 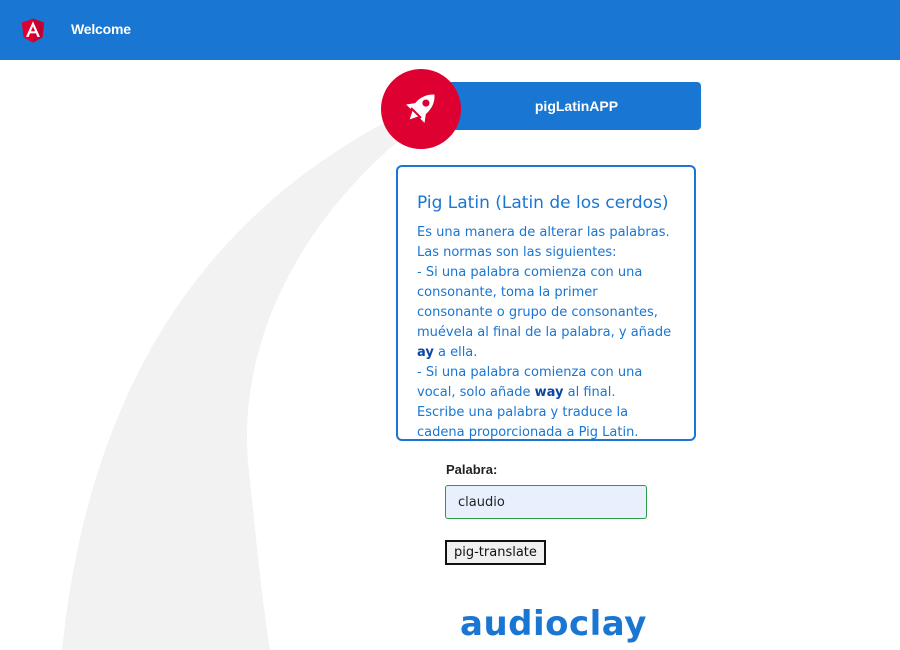 What do you see at coordinates (101, 29) in the screenshot?
I see `toolbar-title: Welcome` at bounding box center [101, 29].